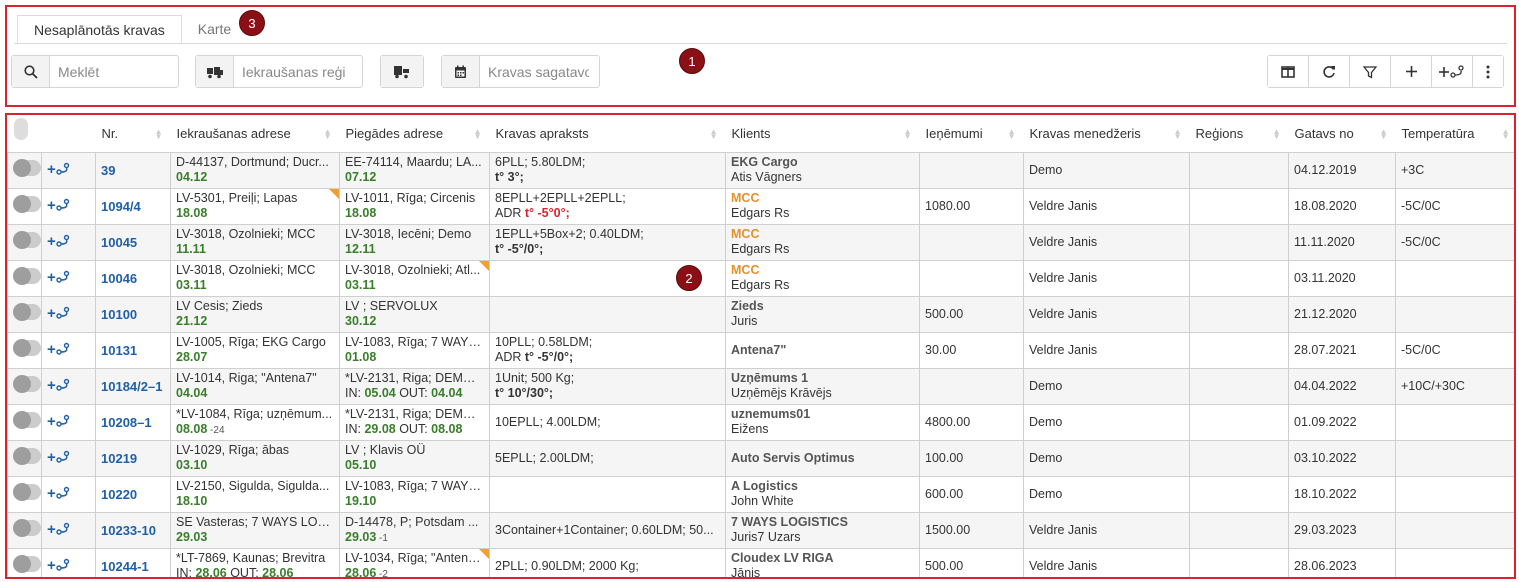 The image size is (1519, 582). Describe the element at coordinates (133, 206) in the screenshot. I see `cargo-number: 1094/4` at that location.